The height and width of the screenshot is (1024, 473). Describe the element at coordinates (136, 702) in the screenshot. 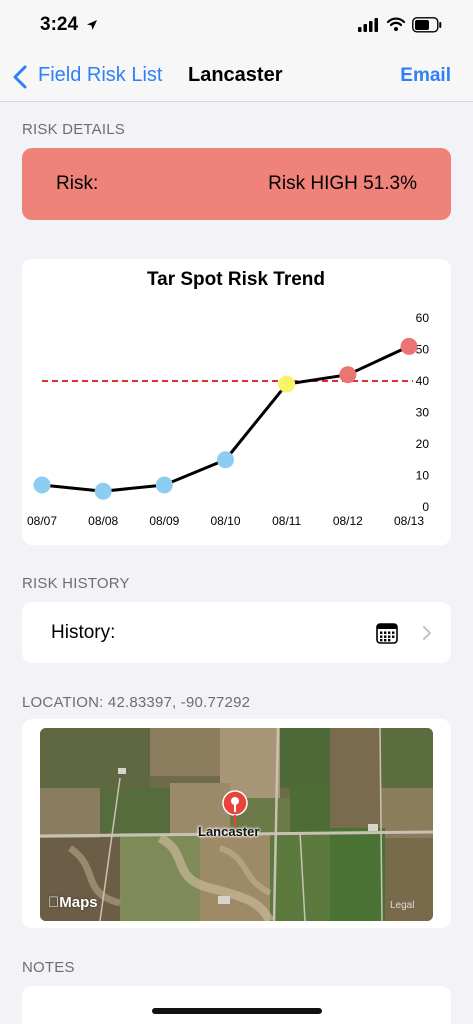

I see `location-header: LOCATION: 42.83397, -90.77292` at that location.